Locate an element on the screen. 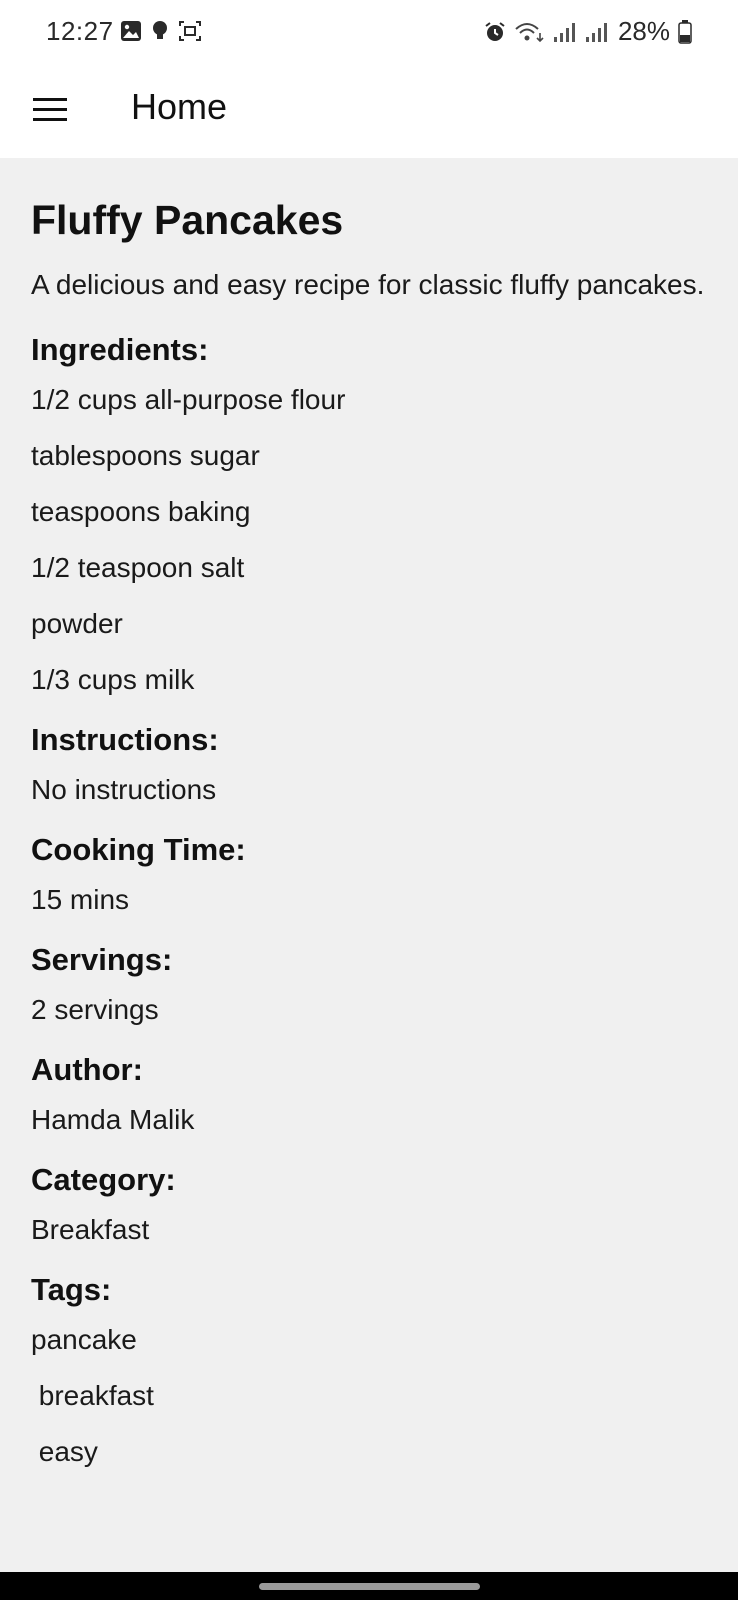 The height and width of the screenshot is (1600, 738). category-value: Breakfast is located at coordinates (90, 1229).